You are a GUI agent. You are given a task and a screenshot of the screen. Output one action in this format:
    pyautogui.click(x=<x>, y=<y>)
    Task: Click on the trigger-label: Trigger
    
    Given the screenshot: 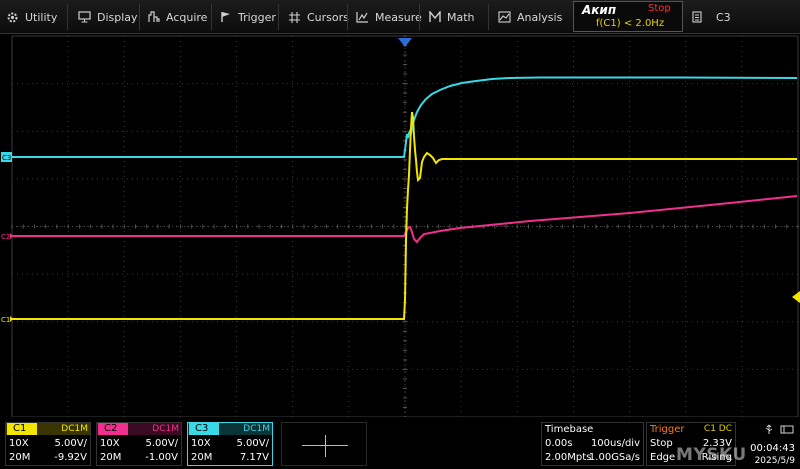 What is the action you would take?
    pyautogui.click(x=667, y=429)
    